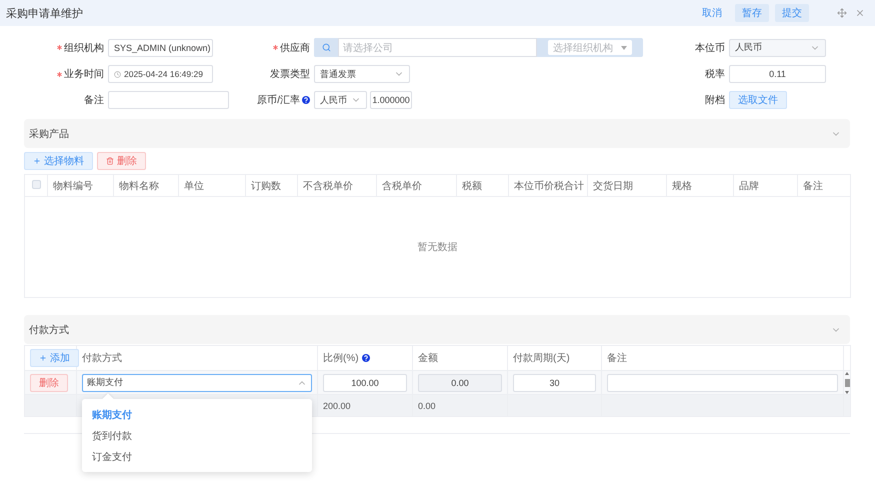 The width and height of the screenshot is (875, 500). Describe the element at coordinates (627, 185) in the screenshot. I see `column-header: 交货日期` at that location.